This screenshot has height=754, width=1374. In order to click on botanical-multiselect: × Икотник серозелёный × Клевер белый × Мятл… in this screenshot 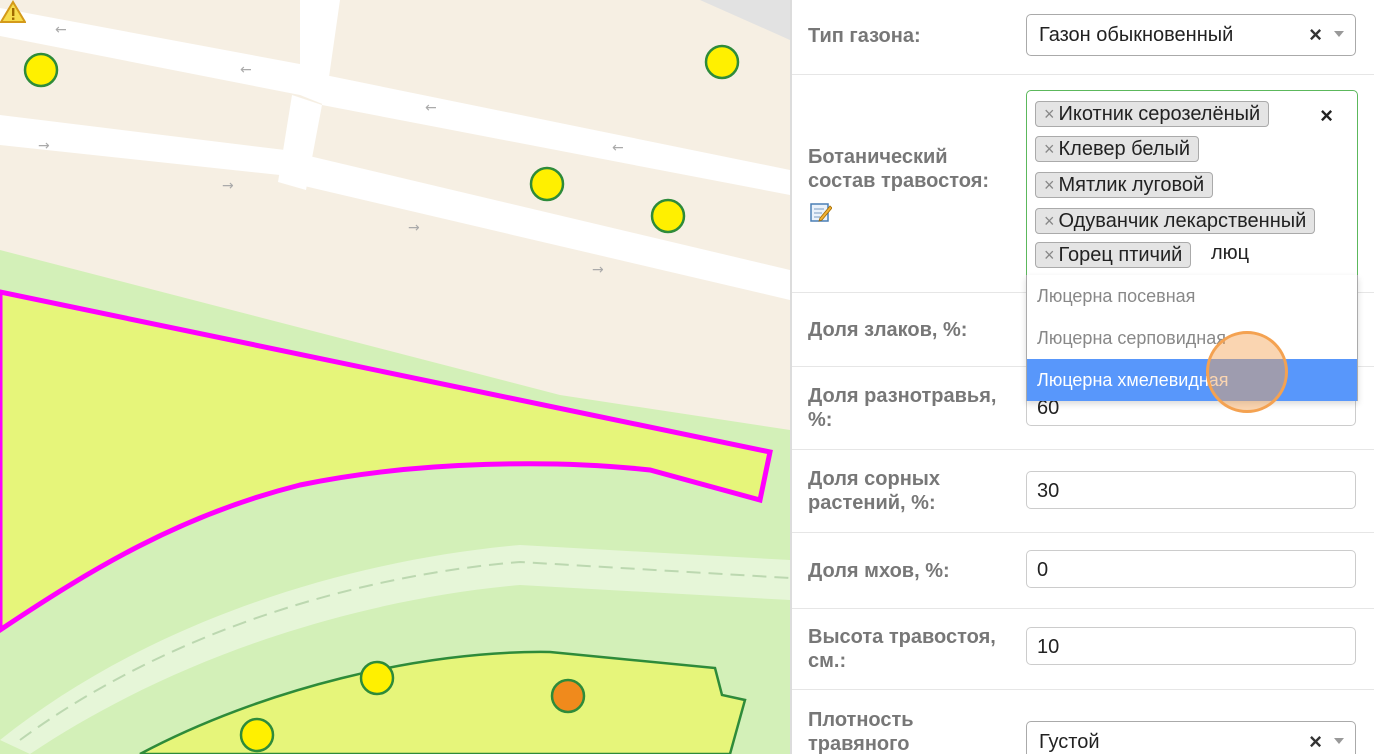, I will do `click(1192, 183)`.